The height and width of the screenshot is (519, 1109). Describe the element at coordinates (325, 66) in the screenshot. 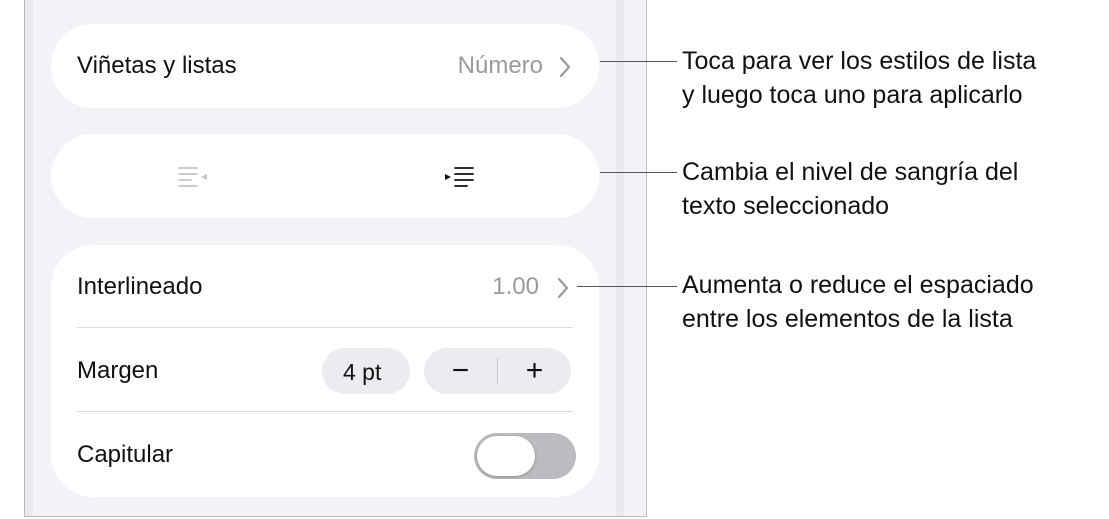

I see `bullets-and-lists-row: Viñetas y listas Número` at that location.